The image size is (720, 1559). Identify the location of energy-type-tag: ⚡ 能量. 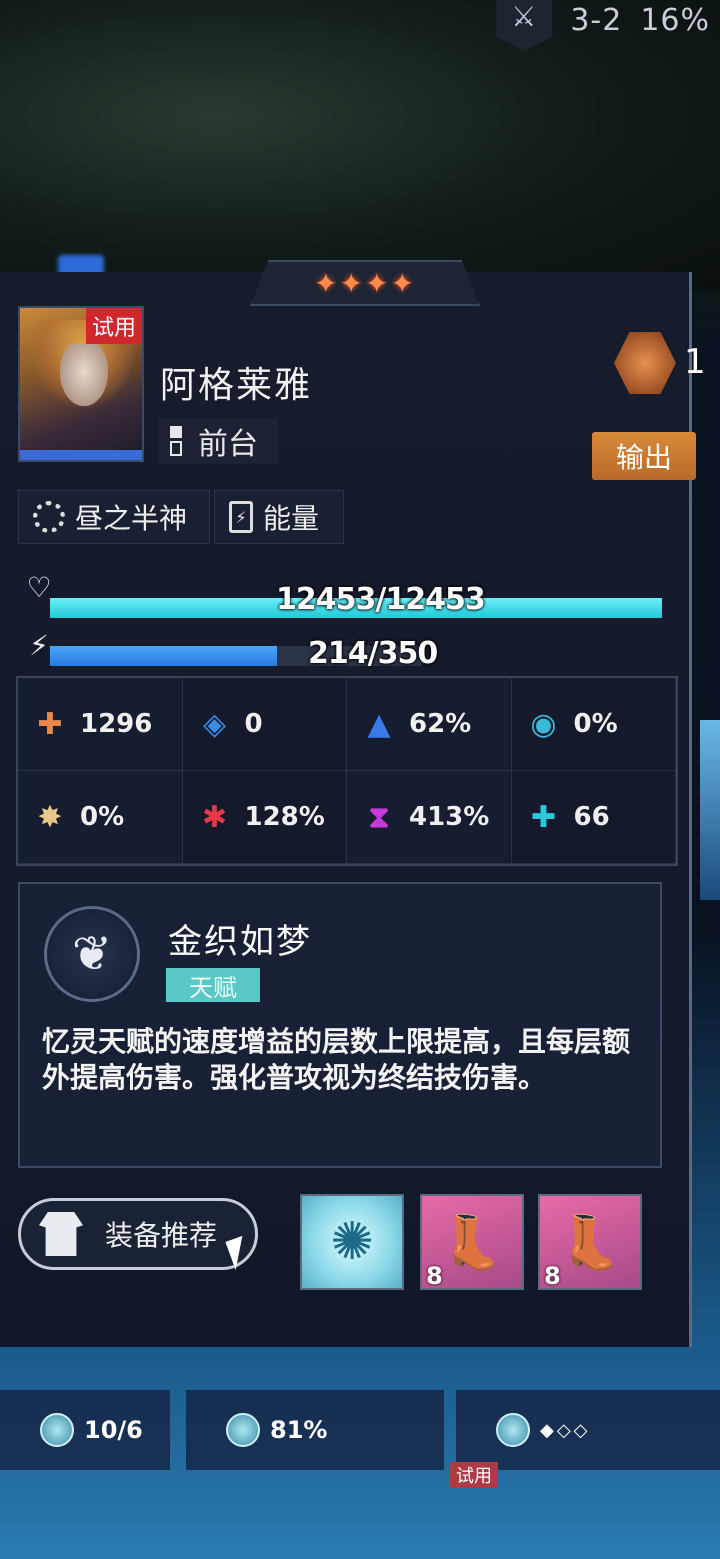
(279, 517).